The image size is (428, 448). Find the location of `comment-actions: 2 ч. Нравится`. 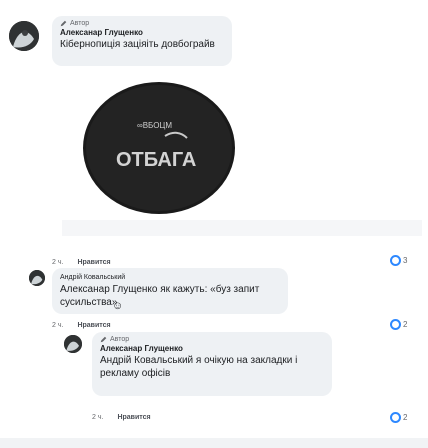

comment-actions: 2 ч. Нравится is located at coordinates (81, 325).